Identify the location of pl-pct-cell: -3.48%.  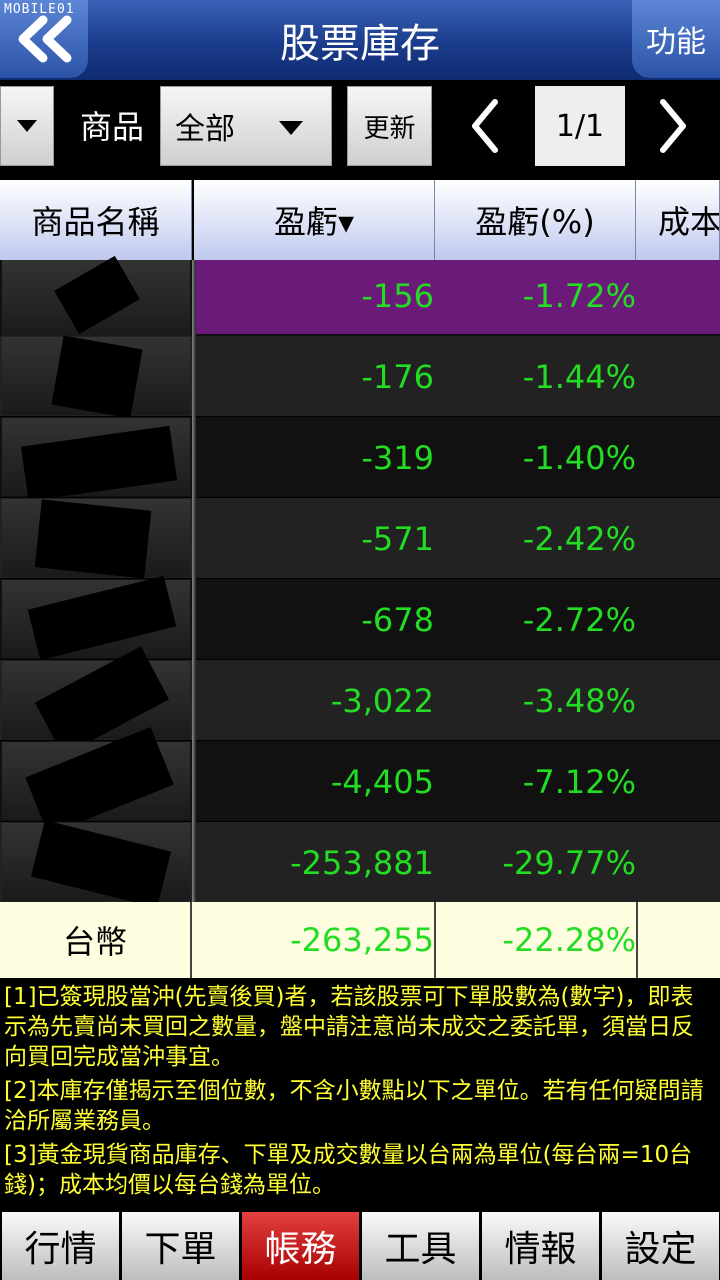
(579, 701).